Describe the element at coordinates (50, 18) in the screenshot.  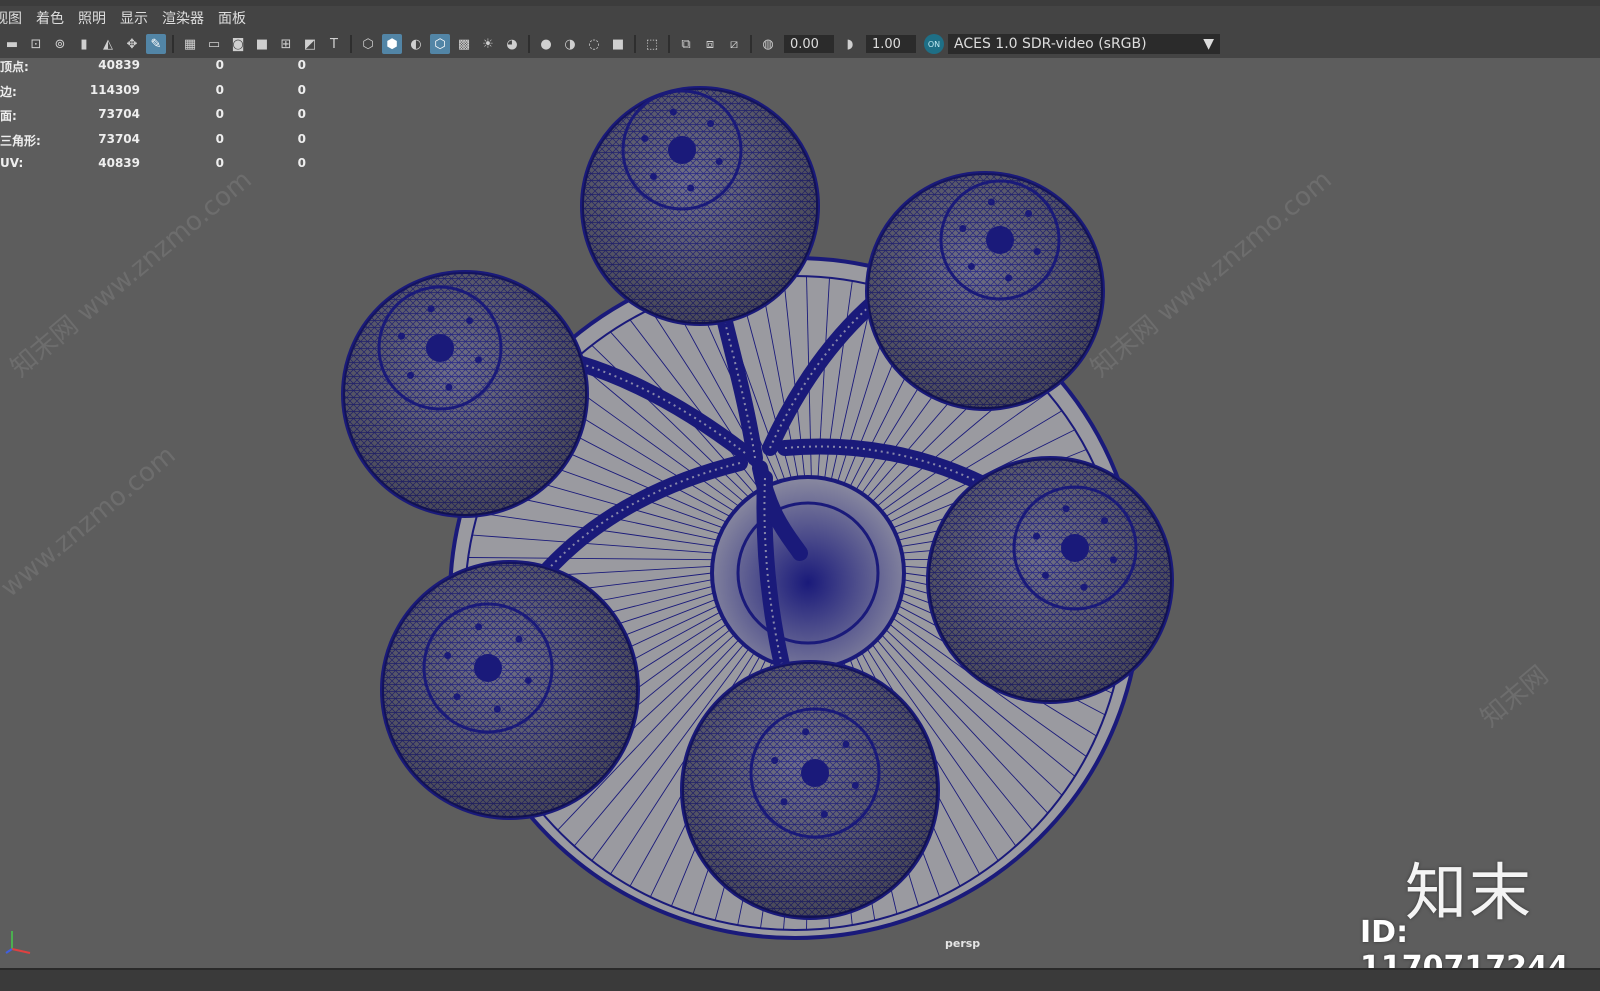
I see `menu-shading: 着色` at that location.